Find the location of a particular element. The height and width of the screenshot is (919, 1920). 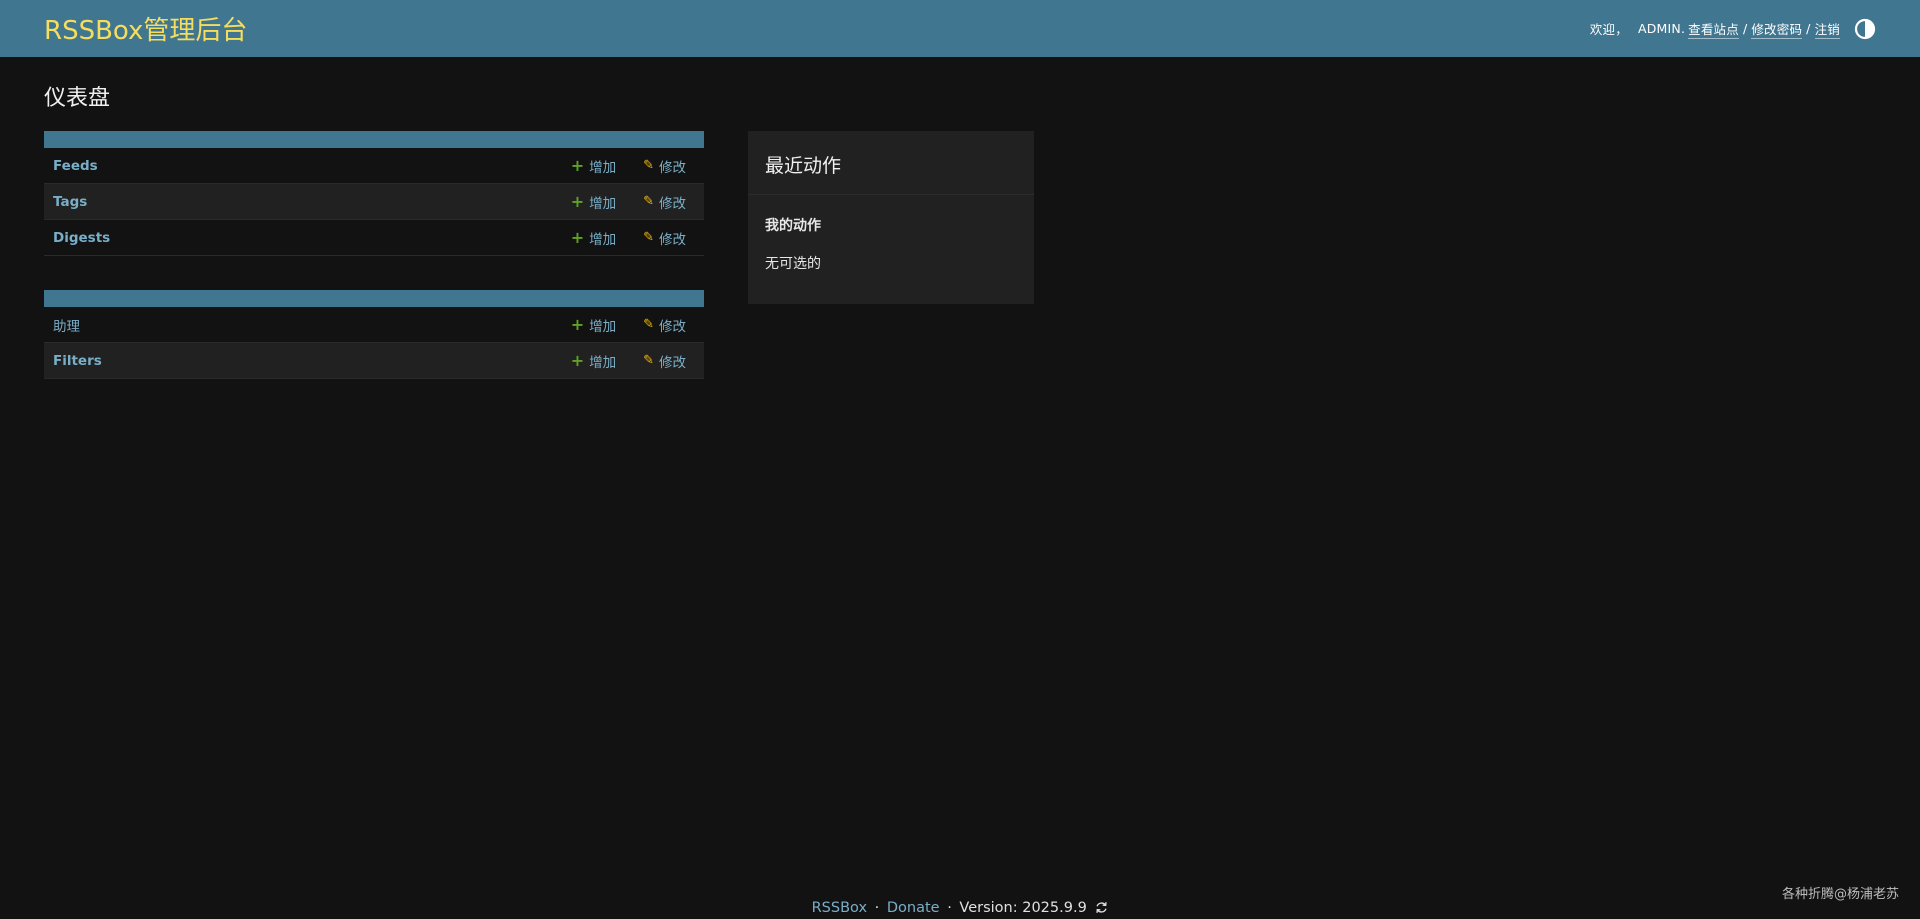

contrast-toggle-icon is located at coordinates (1865, 29).